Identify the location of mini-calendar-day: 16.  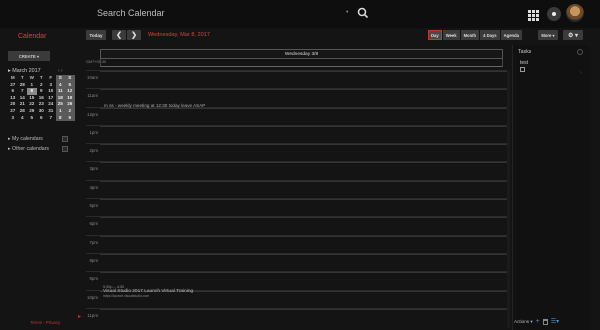
(42, 98).